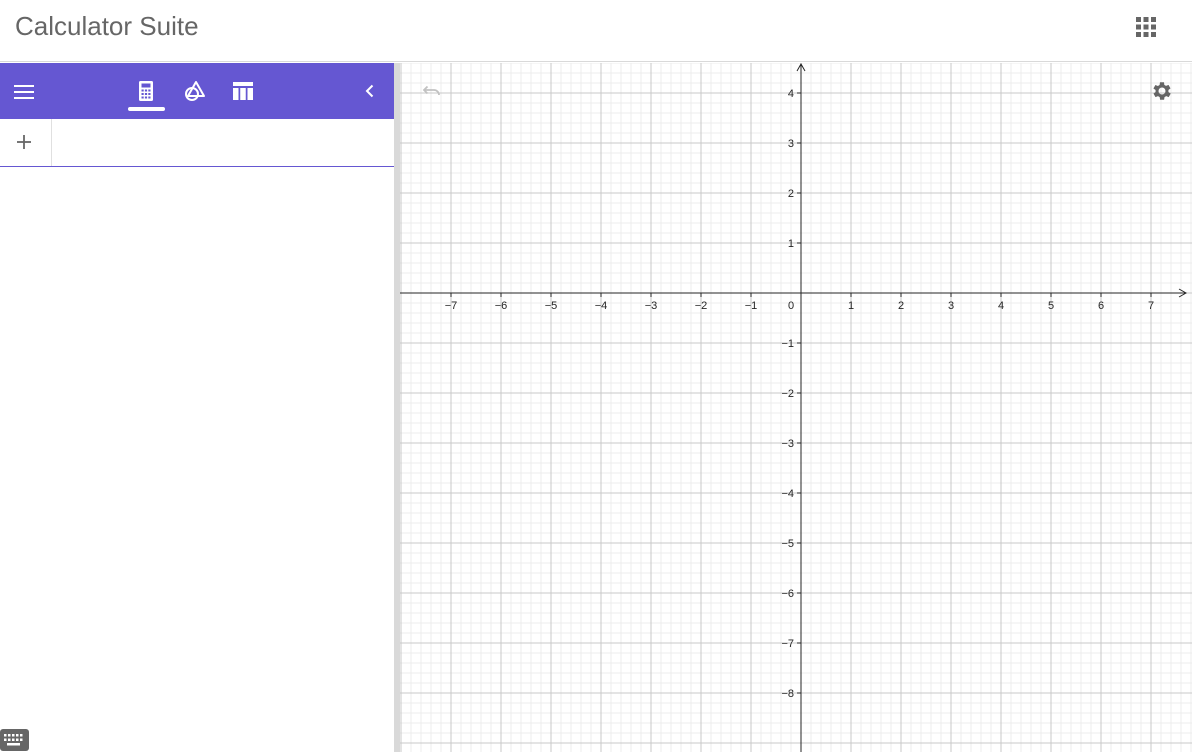 The height and width of the screenshot is (756, 1192). Describe the element at coordinates (601, 306) in the screenshot. I see `x-tick-label: −4` at that location.